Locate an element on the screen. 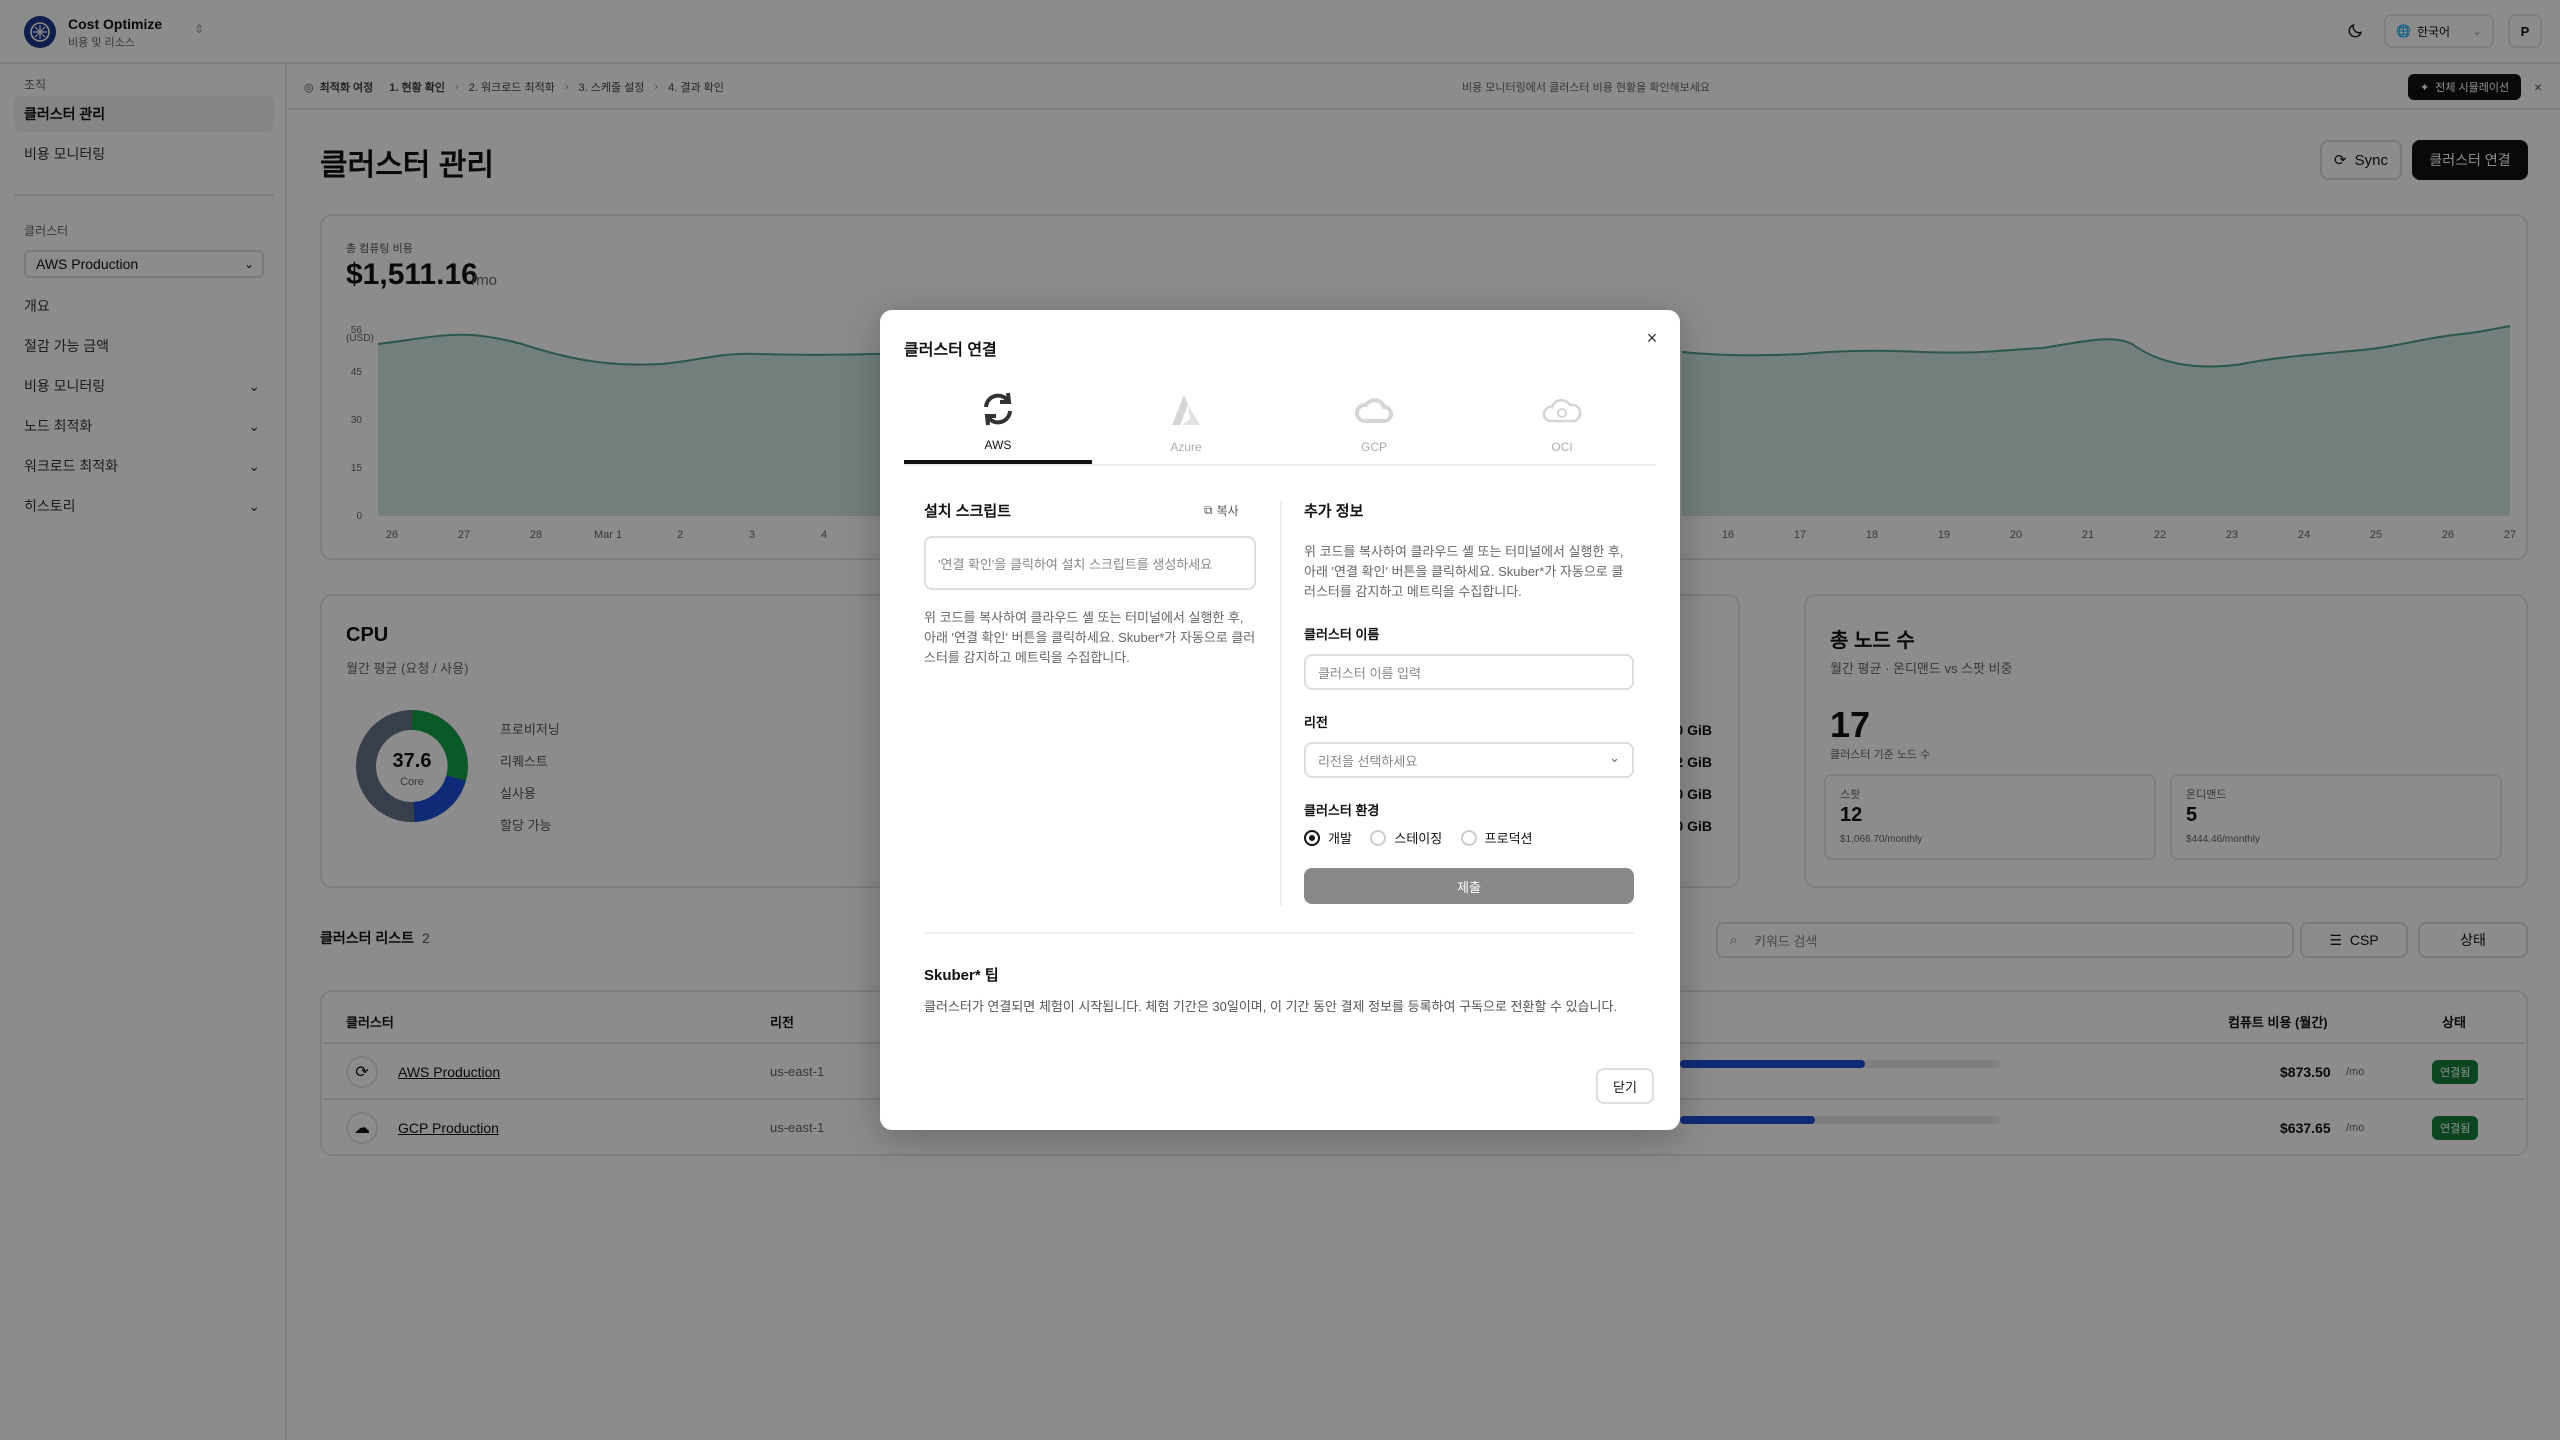 Image resolution: width=2560 pixels, height=1440 pixels. chevron-down-icon: ⌄ is located at coordinates (1614, 757).